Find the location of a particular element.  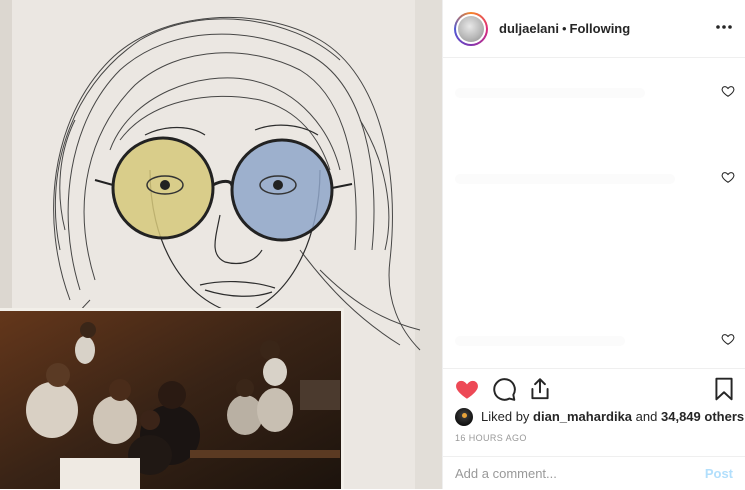

avatar is located at coordinates (471, 29).